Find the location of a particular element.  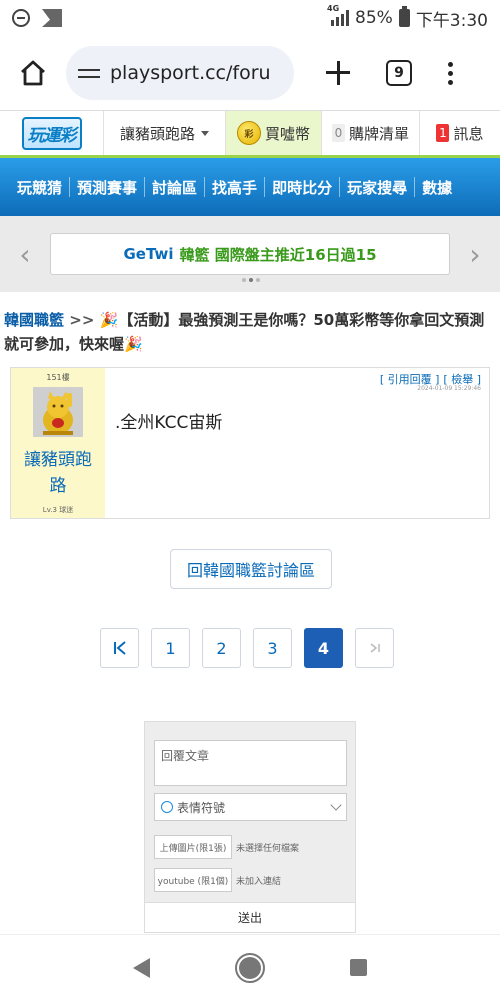

cart-button: 0 購牌清單 is located at coordinates (371, 133).